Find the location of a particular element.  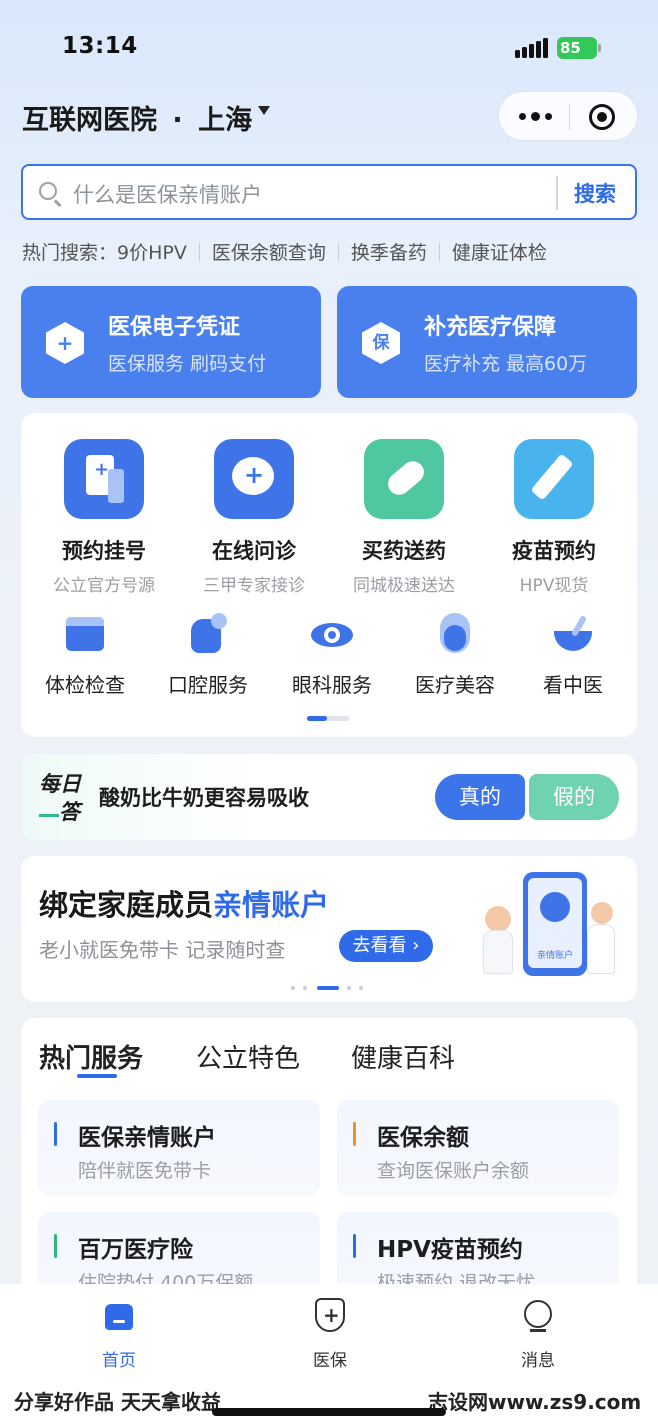

service-title: 预约挂号 is located at coordinates (104, 551).